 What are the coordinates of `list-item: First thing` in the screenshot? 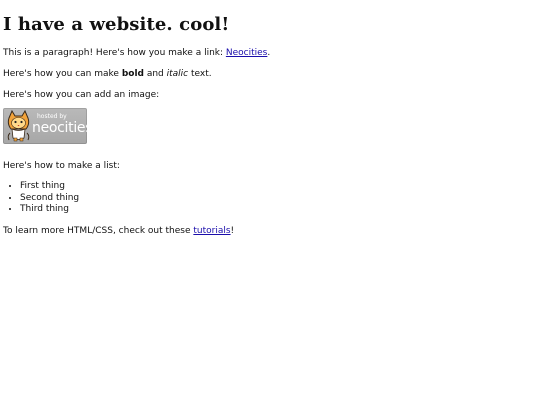 It's located at (278, 187).